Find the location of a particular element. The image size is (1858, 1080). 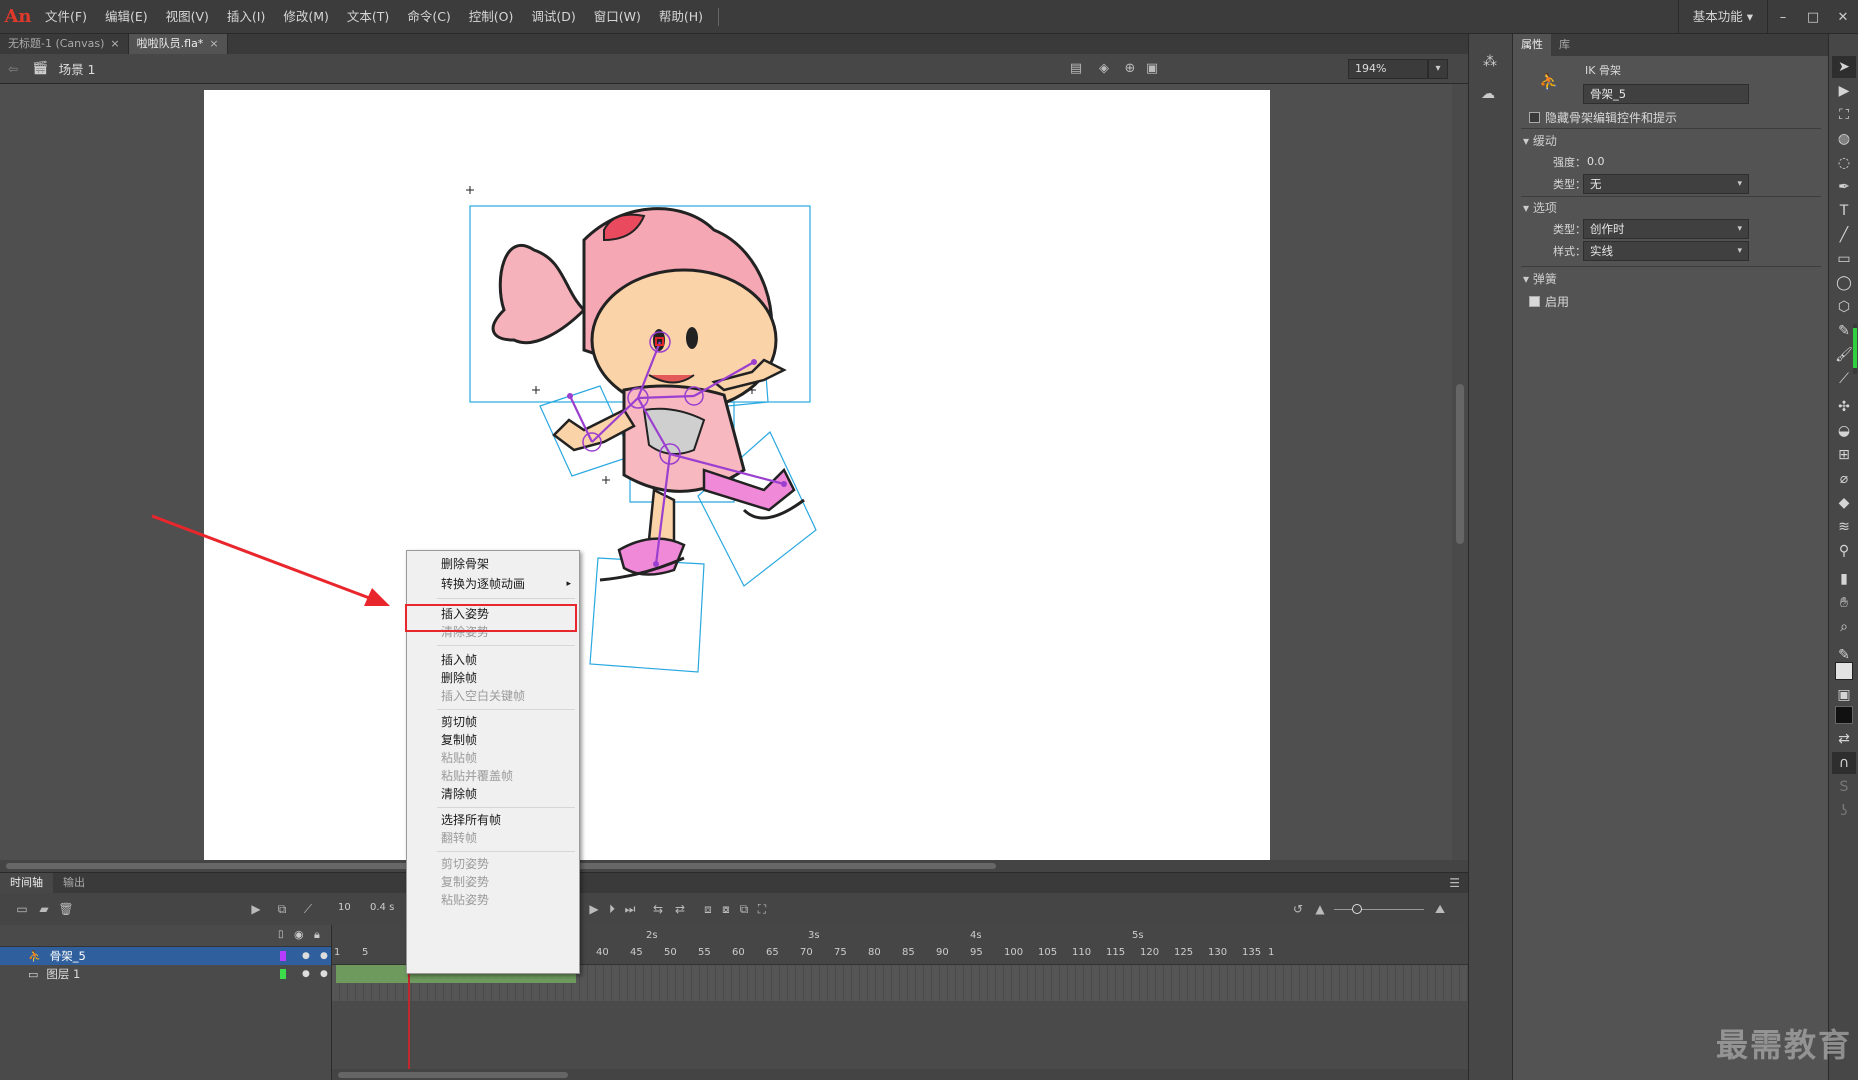

subselection-tool-icon: ▶ is located at coordinates (1844, 91).